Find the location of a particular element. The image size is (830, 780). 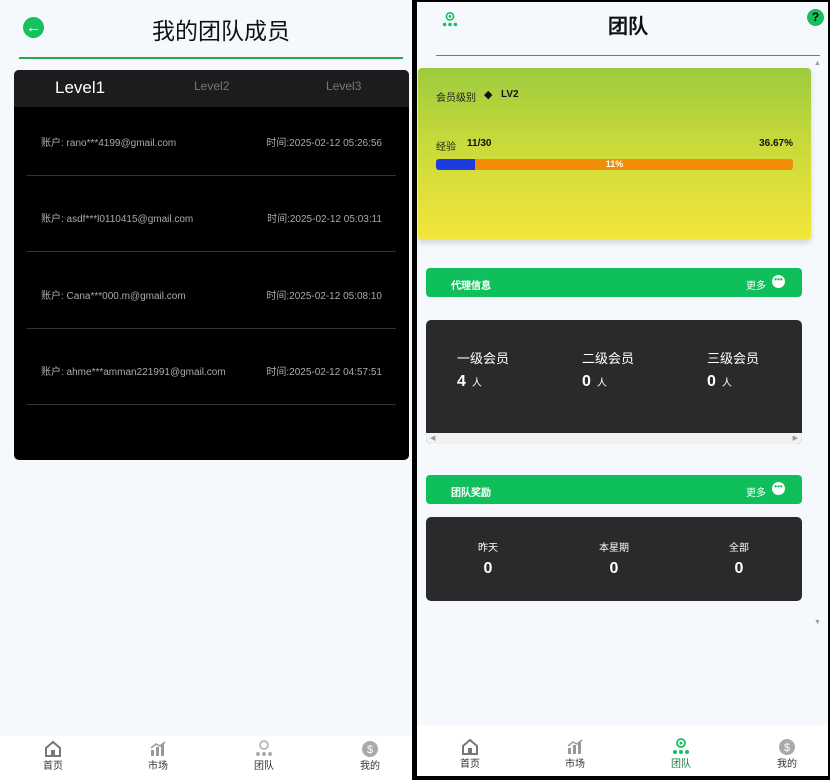

agent-stats-card: 一级会员 4人 二级会员 0人 三级会员 0人 ◀ ▶ is located at coordinates (614, 382).